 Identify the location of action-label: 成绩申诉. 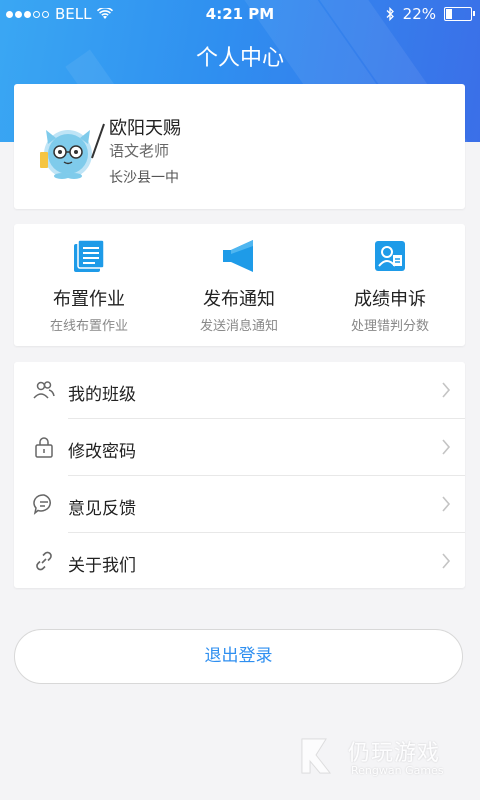
(390, 299).